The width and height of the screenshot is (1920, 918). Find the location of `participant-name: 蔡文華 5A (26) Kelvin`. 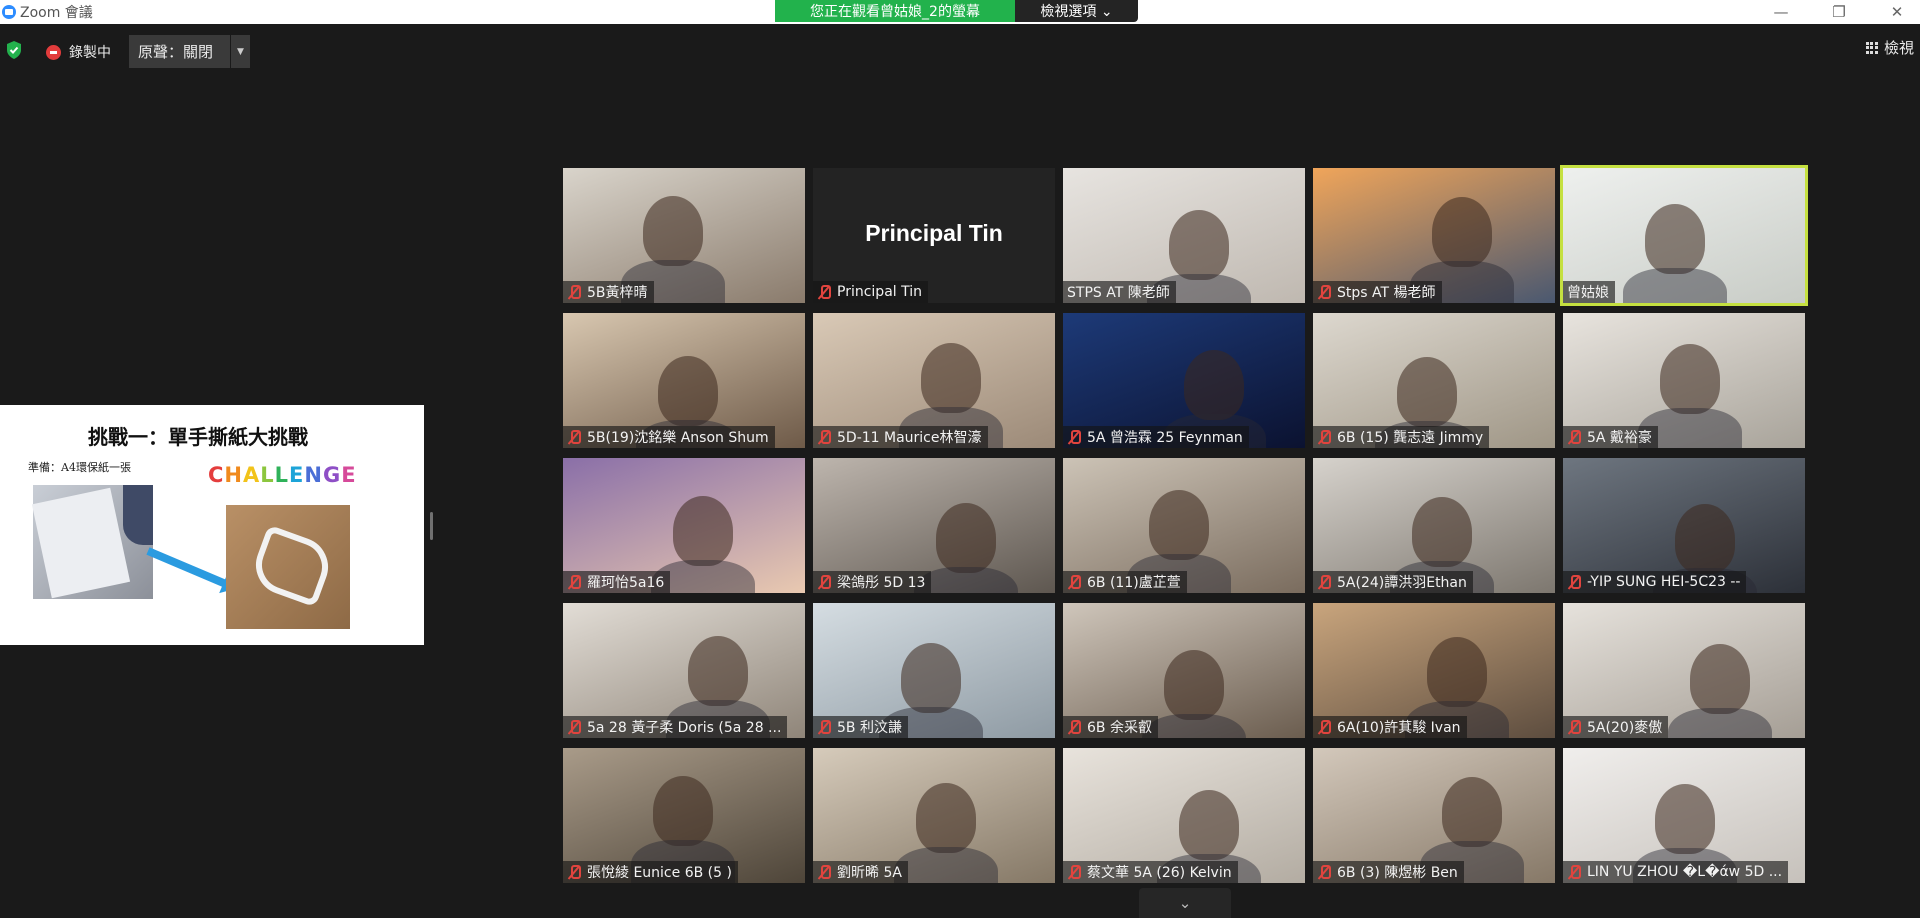

participant-name: 蔡文華 5A (26) Kelvin is located at coordinates (1159, 873).